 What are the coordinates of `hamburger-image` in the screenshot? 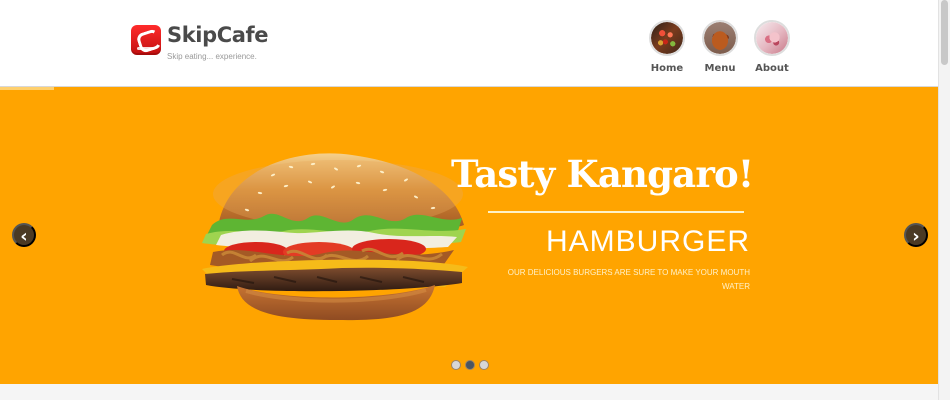 It's located at (333, 236).